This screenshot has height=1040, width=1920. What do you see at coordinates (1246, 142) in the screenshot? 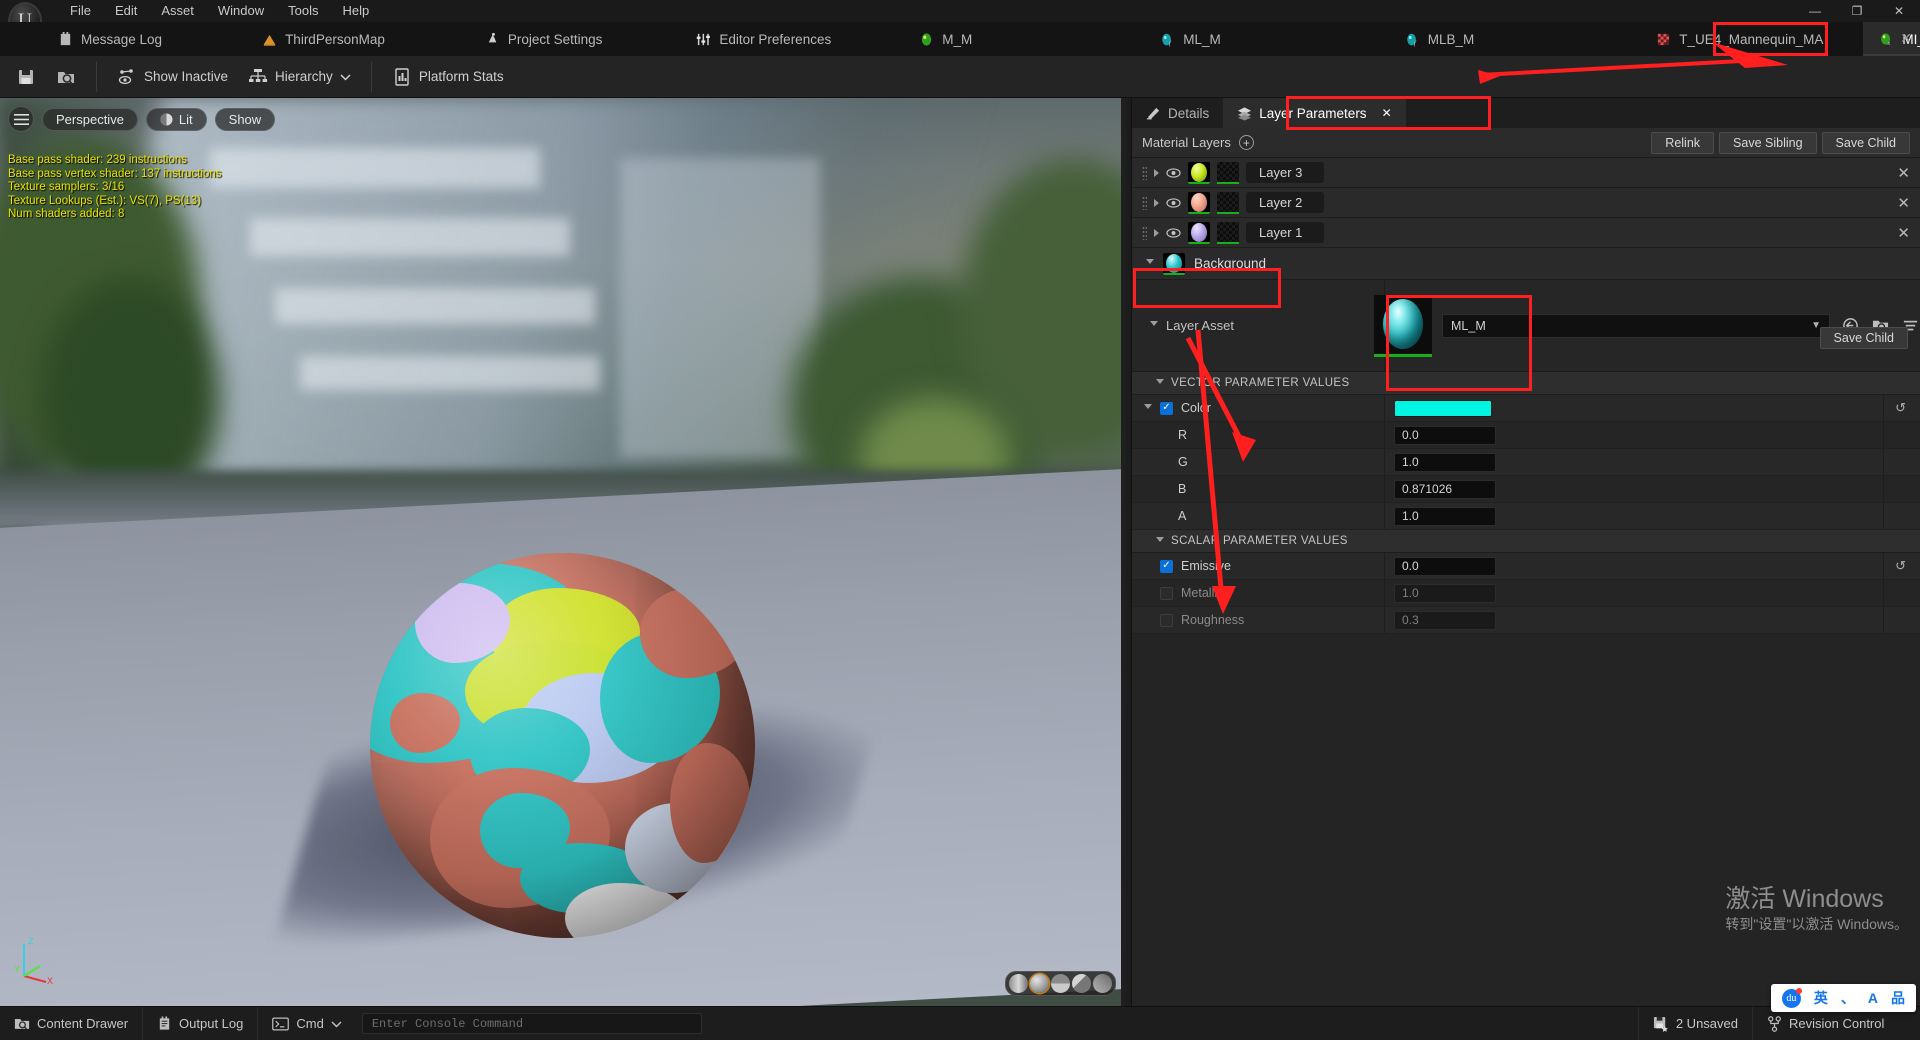
I see `plus-circle-icon: +` at bounding box center [1246, 142].